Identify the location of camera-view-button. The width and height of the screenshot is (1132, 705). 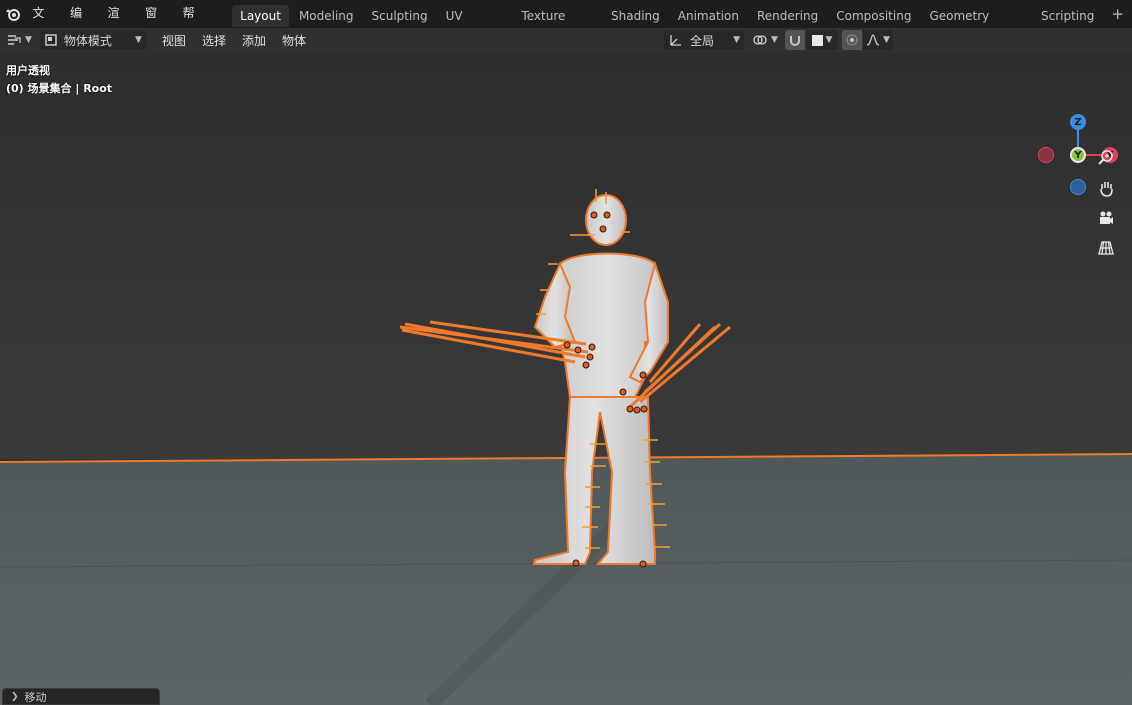
(1106, 218).